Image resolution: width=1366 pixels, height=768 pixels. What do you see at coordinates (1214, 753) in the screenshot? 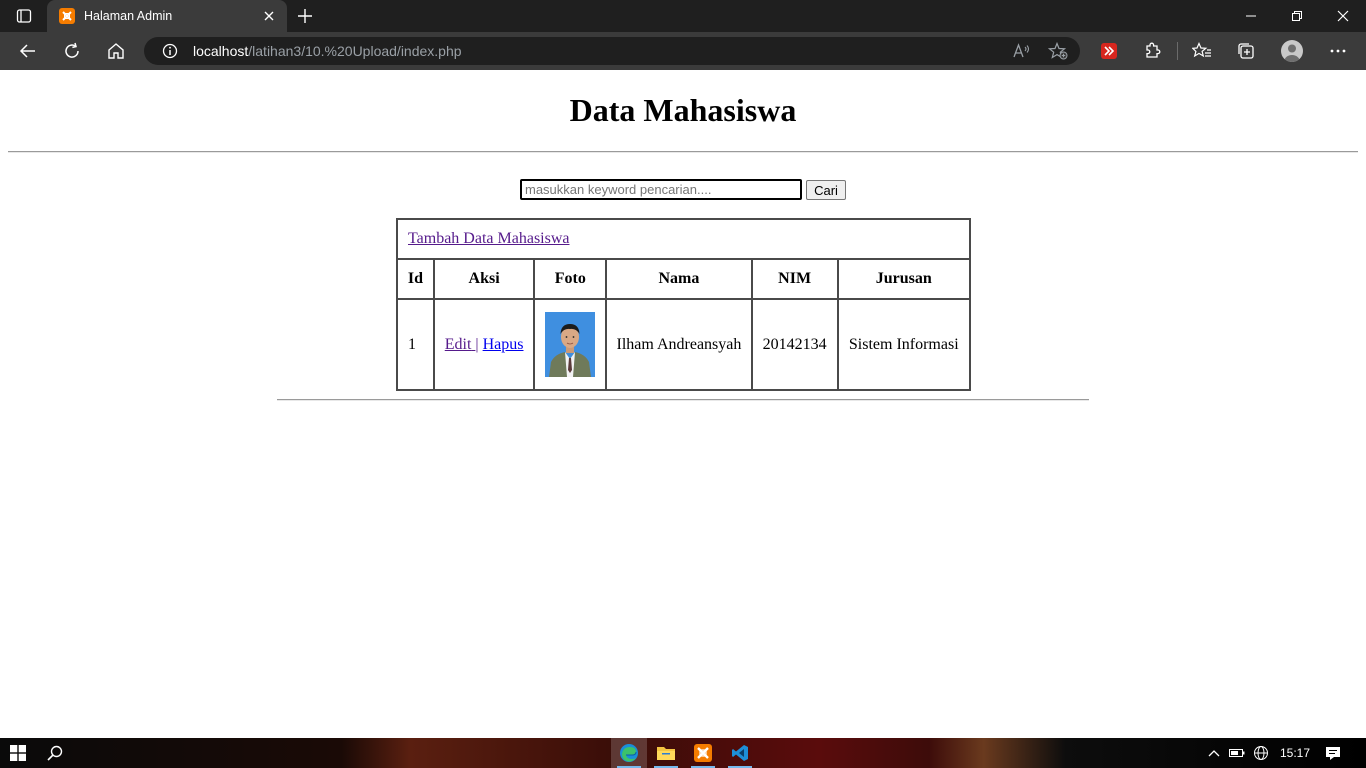
I see `chevron-up-icon` at bounding box center [1214, 753].